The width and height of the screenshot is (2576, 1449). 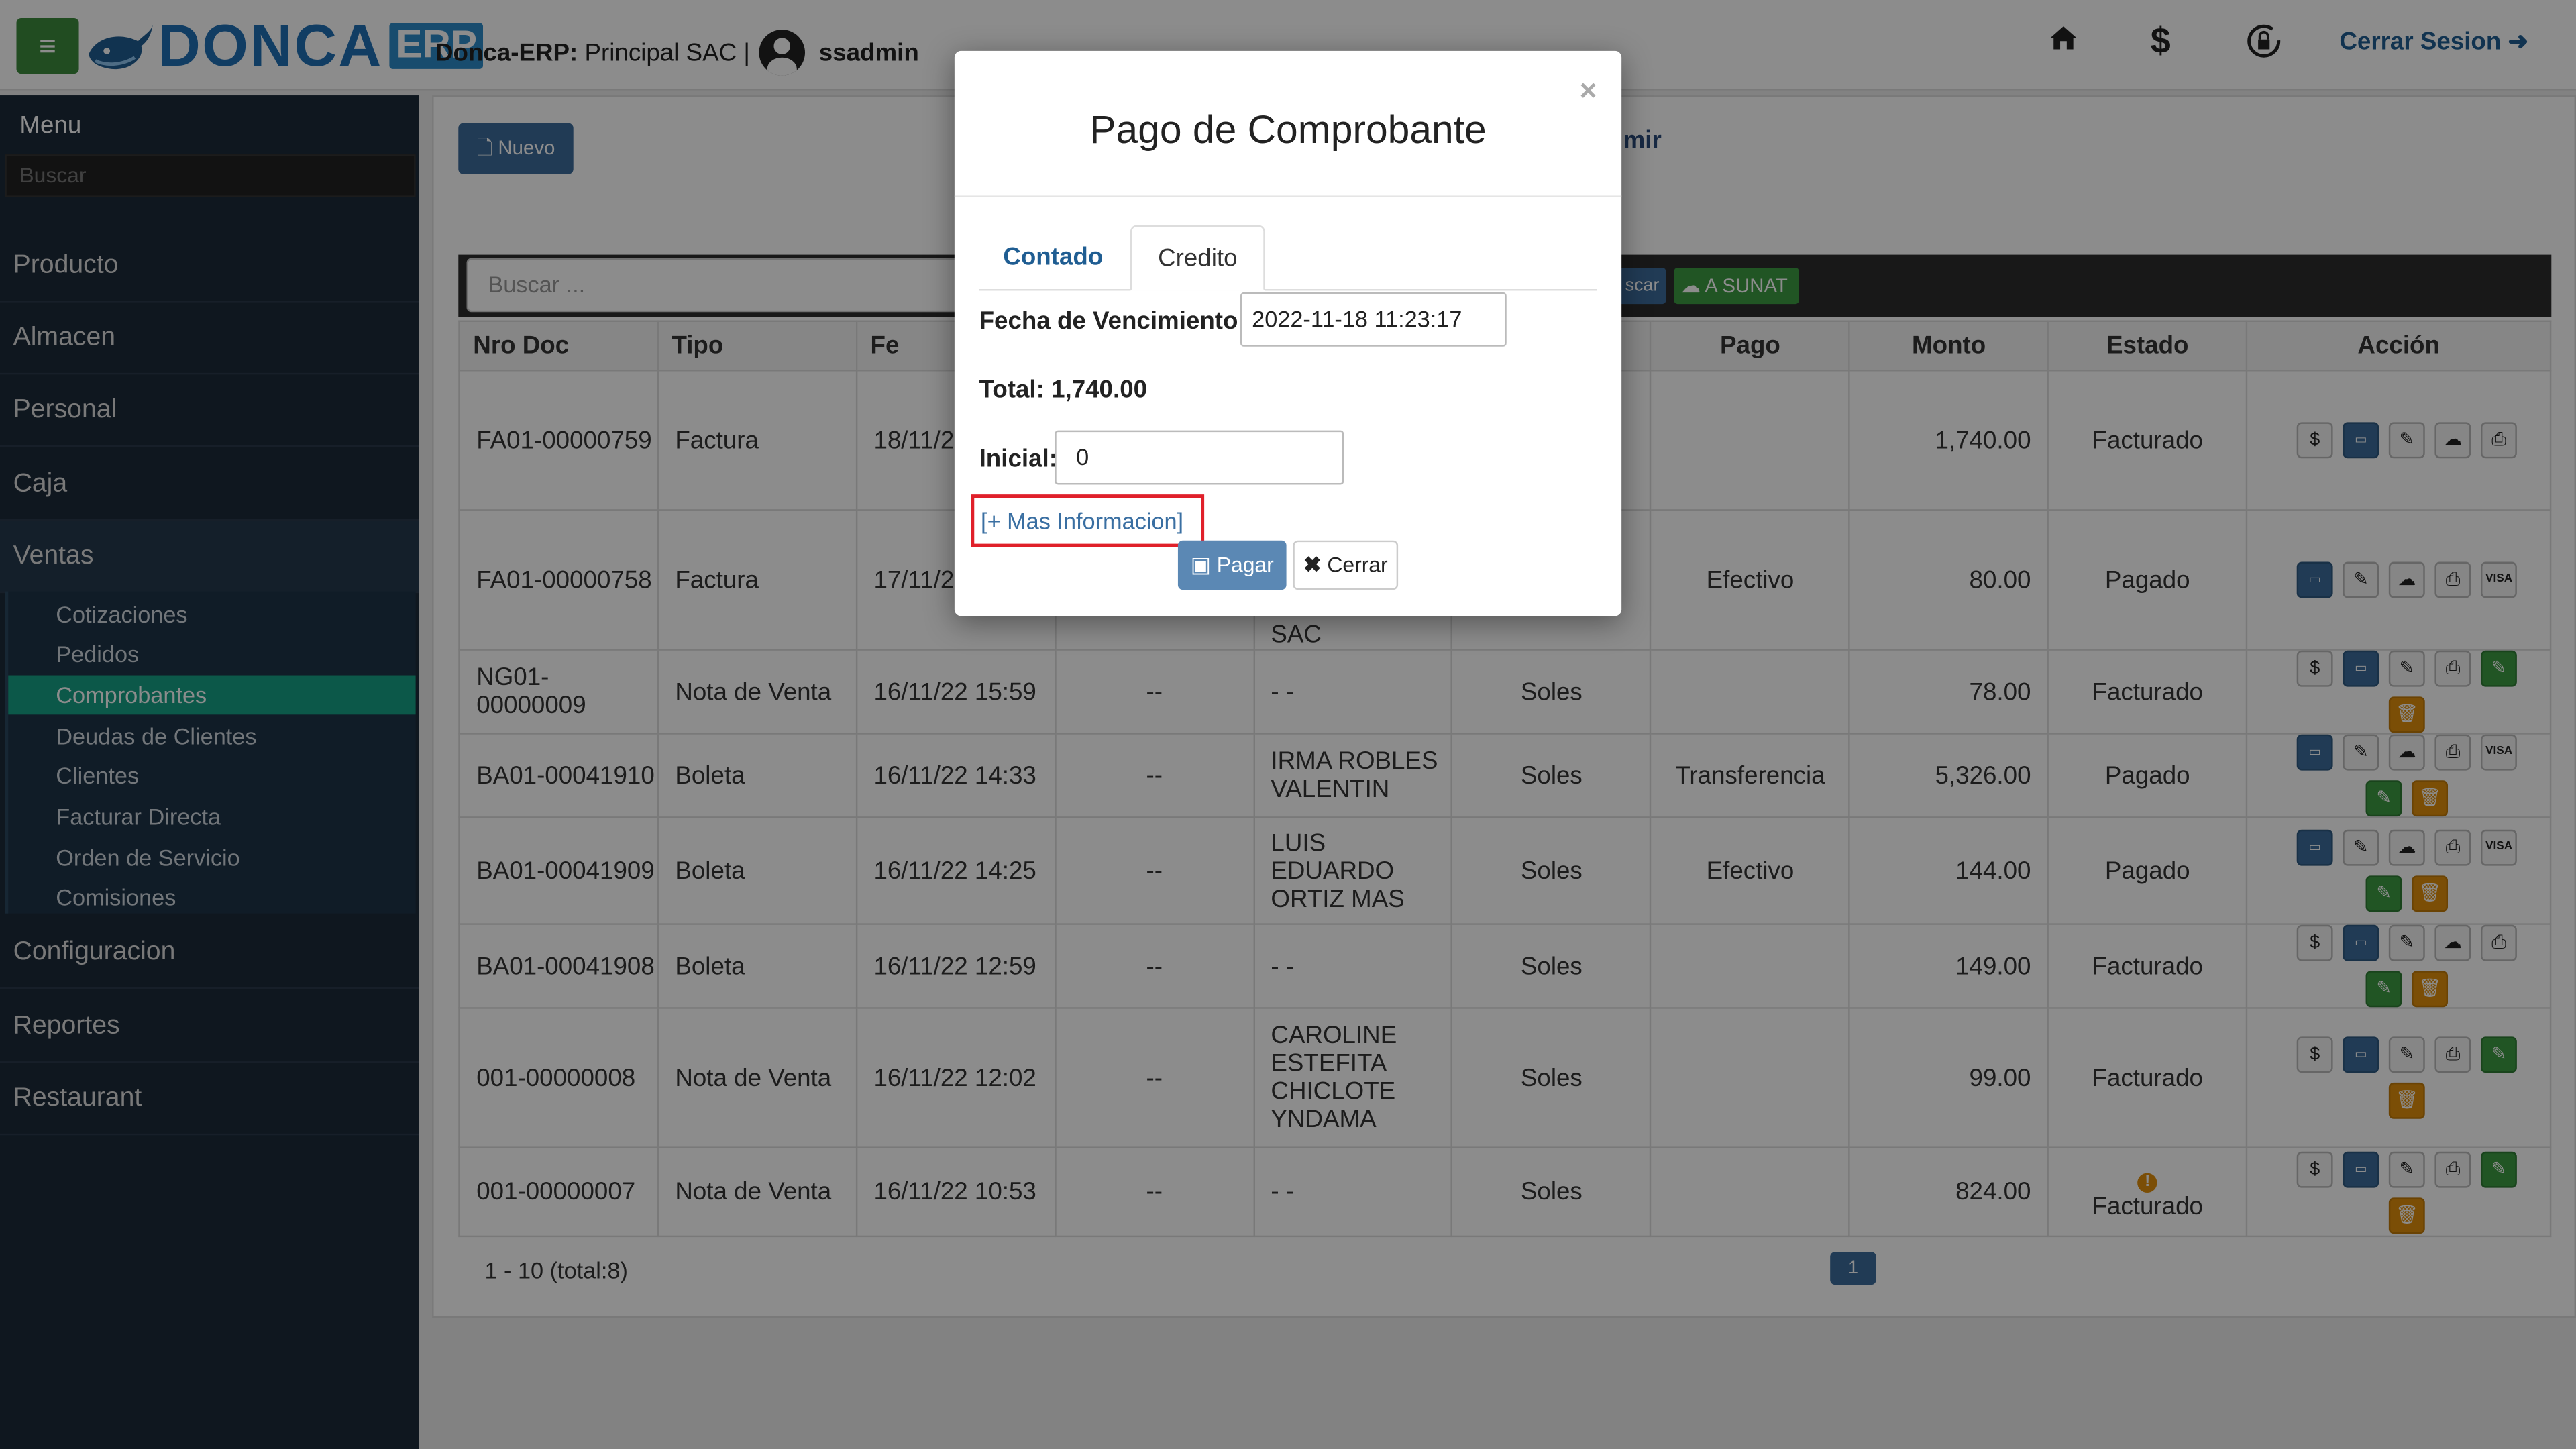 What do you see at coordinates (1373, 319) in the screenshot?
I see `due-date-input: 2022-11-18 11:23:17` at bounding box center [1373, 319].